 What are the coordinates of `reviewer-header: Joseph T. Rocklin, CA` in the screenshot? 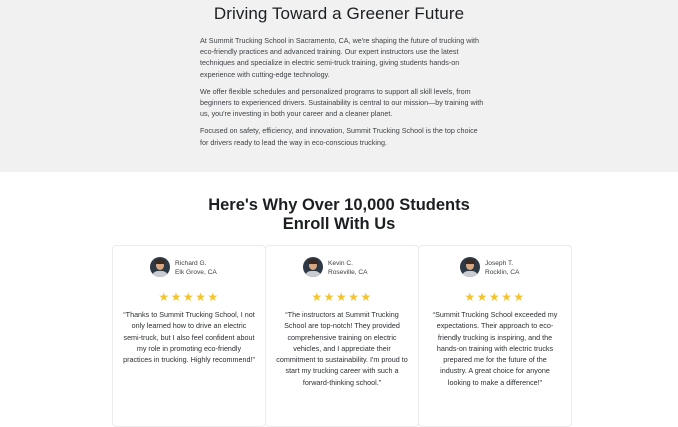 It's located at (495, 270).